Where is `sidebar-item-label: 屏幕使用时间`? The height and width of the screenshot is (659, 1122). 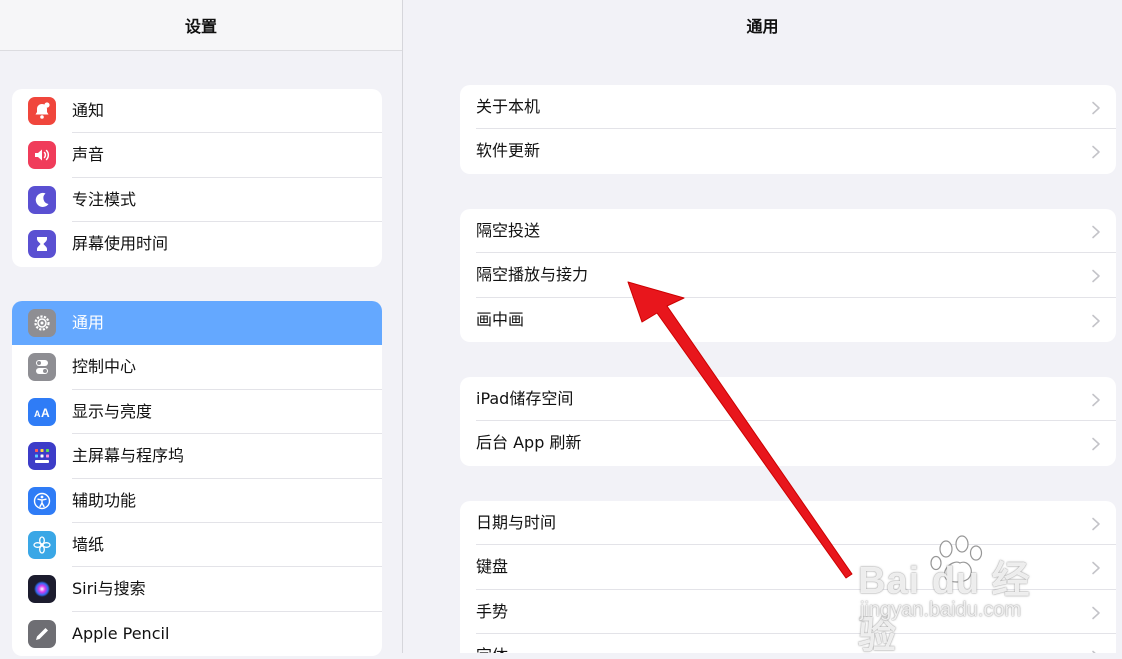
sidebar-item-label: 屏幕使用时间 is located at coordinates (120, 244).